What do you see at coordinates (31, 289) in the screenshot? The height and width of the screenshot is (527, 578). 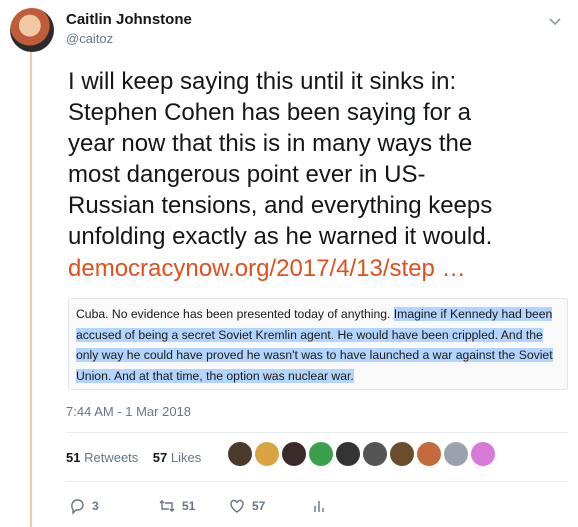 I see `thread-line` at bounding box center [31, 289].